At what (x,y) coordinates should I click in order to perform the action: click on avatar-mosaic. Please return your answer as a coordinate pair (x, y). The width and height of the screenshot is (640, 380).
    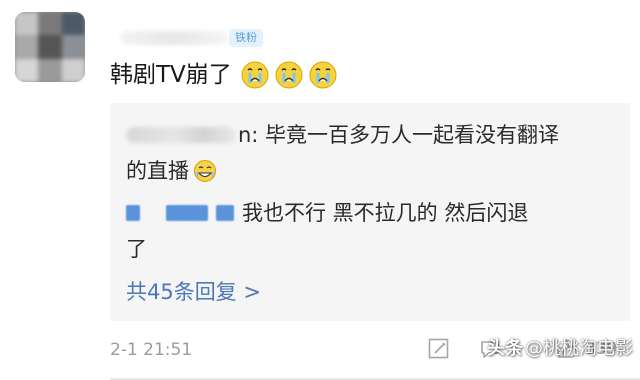
    Looking at the image, I should click on (50, 47).